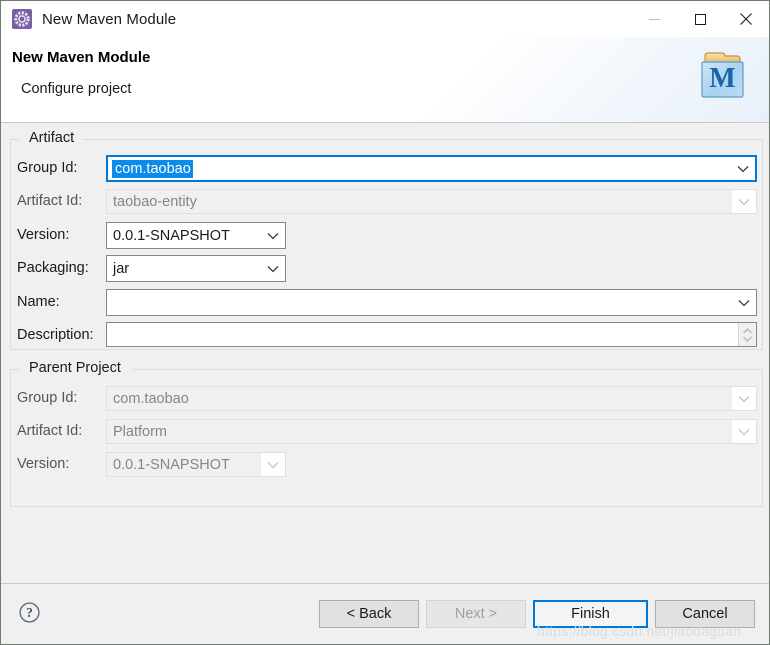  What do you see at coordinates (196, 268) in the screenshot?
I see `artifact-packaging-combo: jar` at bounding box center [196, 268].